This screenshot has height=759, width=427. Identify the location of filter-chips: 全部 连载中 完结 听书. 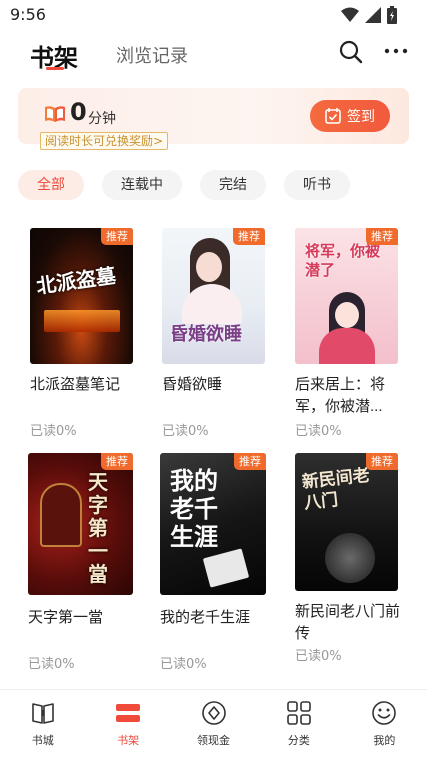
(184, 185).